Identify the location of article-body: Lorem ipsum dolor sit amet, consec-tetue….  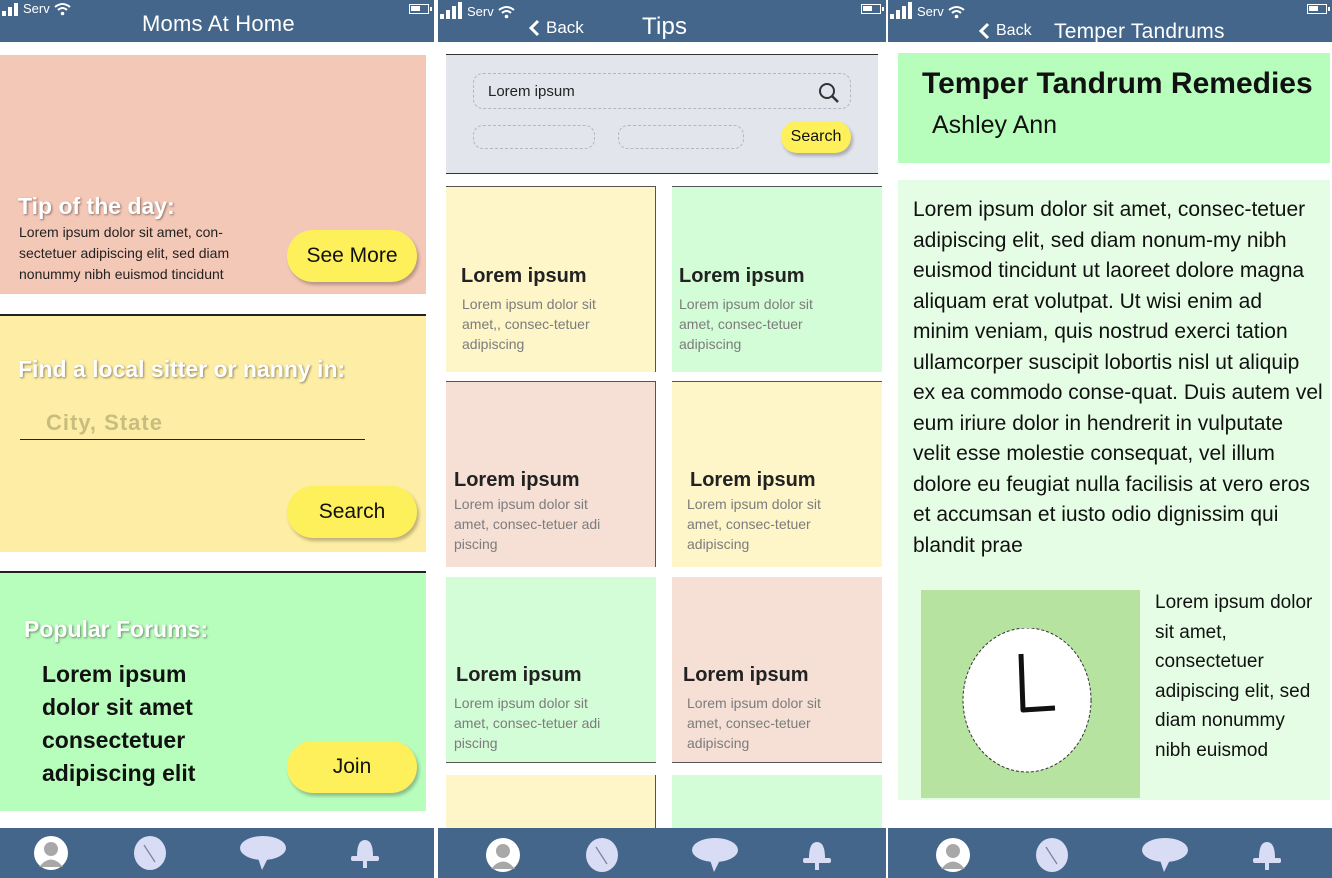
(1118, 377).